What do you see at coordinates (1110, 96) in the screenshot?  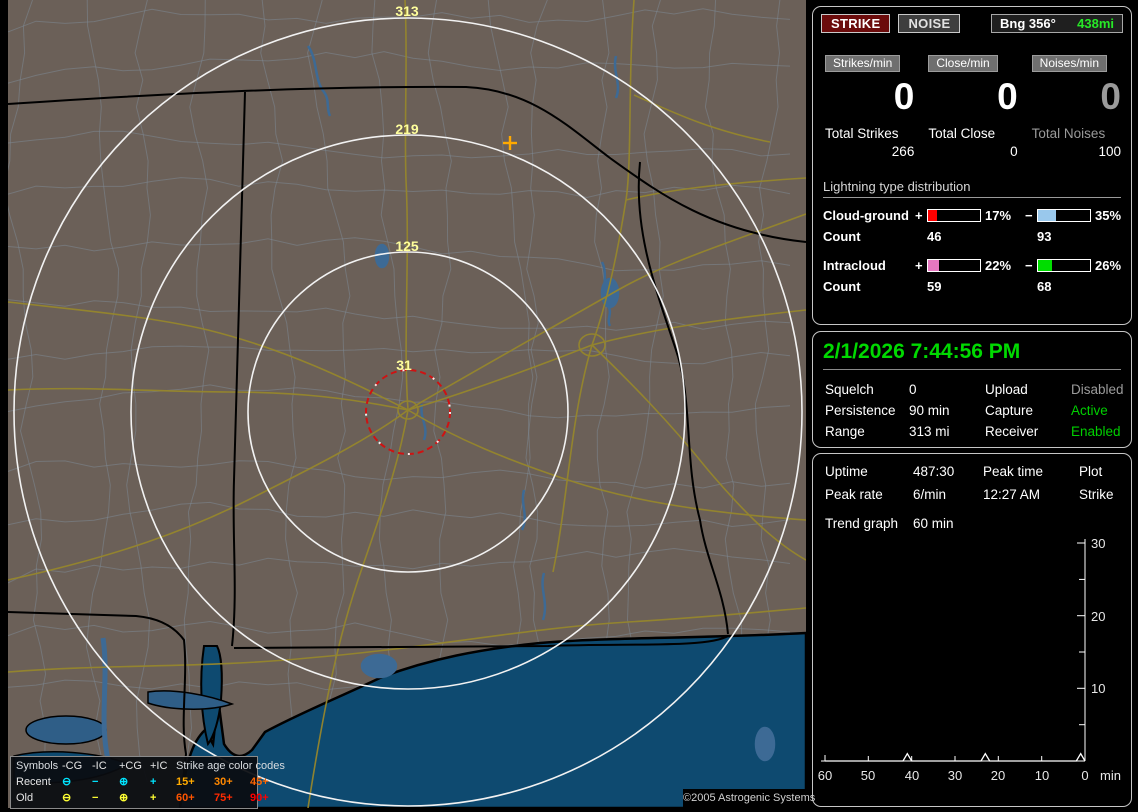 I see `noises-per-min-value: 0` at bounding box center [1110, 96].